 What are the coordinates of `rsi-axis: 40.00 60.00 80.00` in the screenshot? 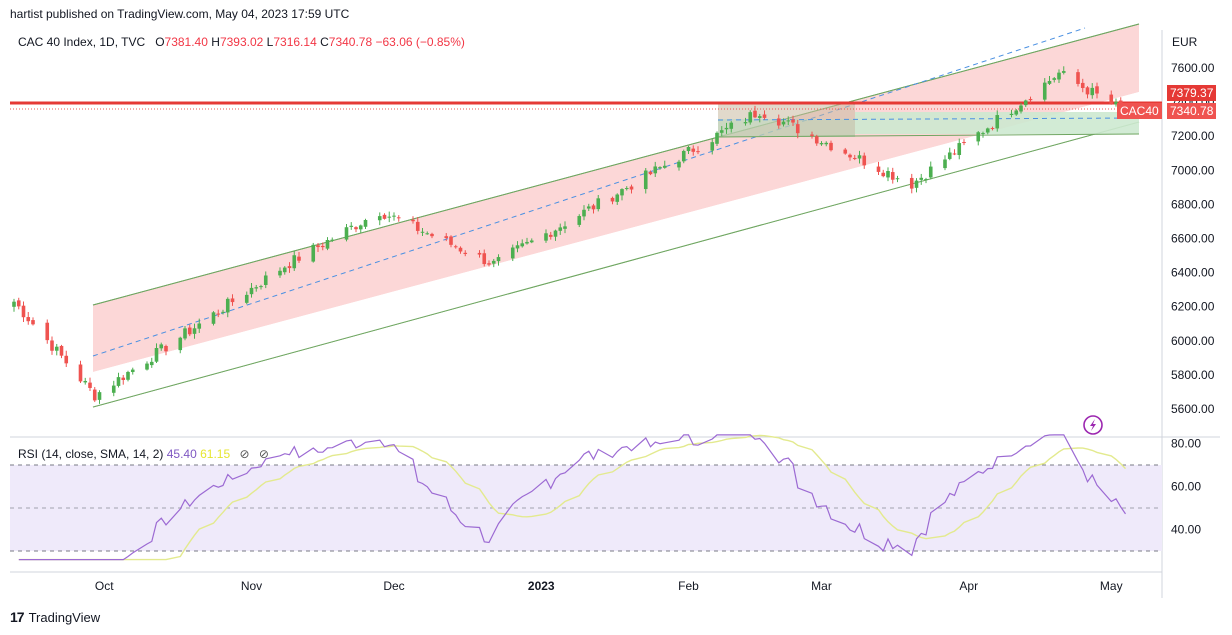 It's located at (1186, 487).